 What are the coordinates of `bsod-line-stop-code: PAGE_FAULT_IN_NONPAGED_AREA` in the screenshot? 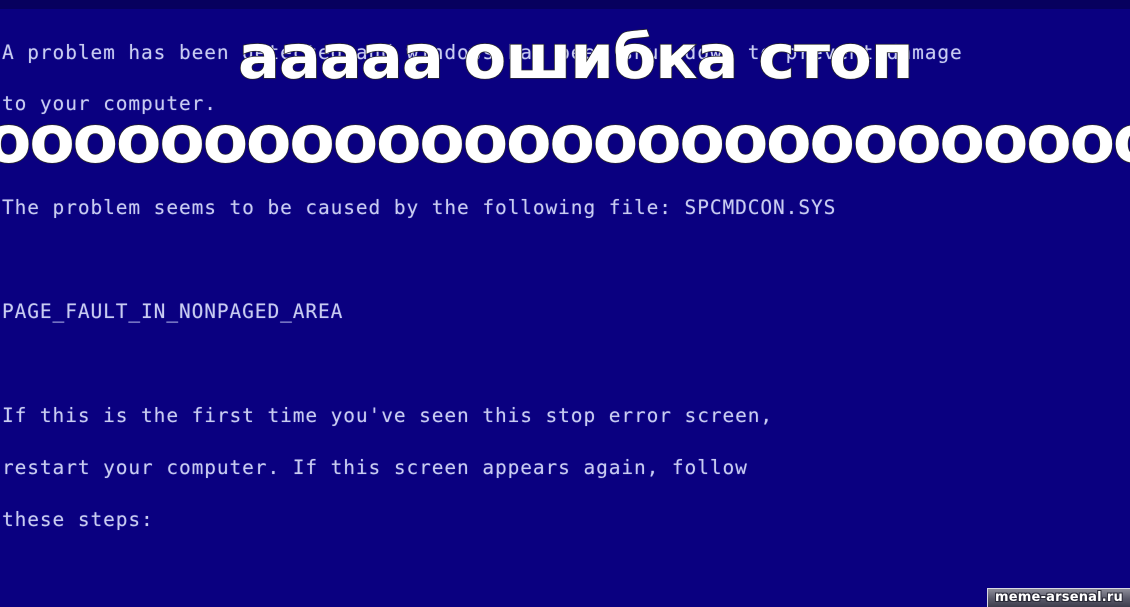 It's located at (173, 312).